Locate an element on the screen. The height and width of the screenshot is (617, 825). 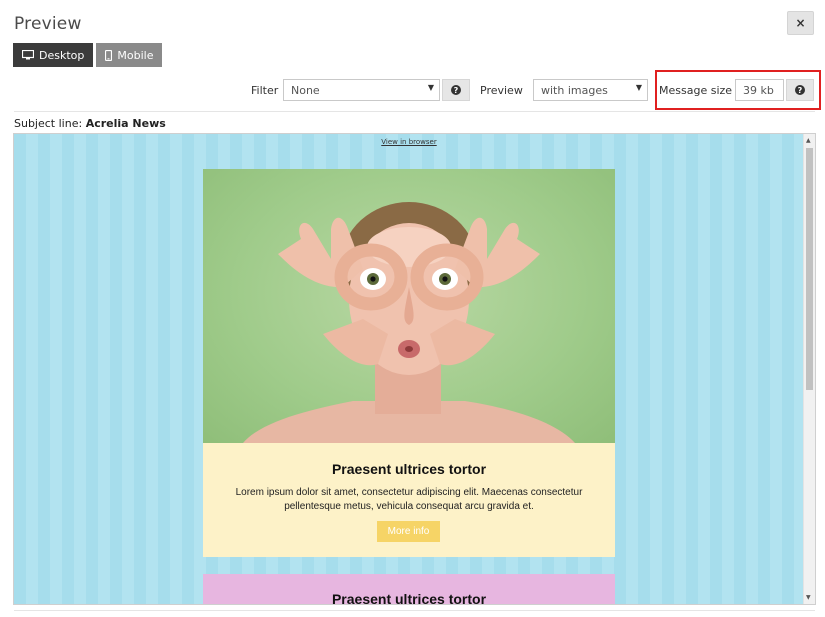
scroll-thumb is located at coordinates (809, 269).